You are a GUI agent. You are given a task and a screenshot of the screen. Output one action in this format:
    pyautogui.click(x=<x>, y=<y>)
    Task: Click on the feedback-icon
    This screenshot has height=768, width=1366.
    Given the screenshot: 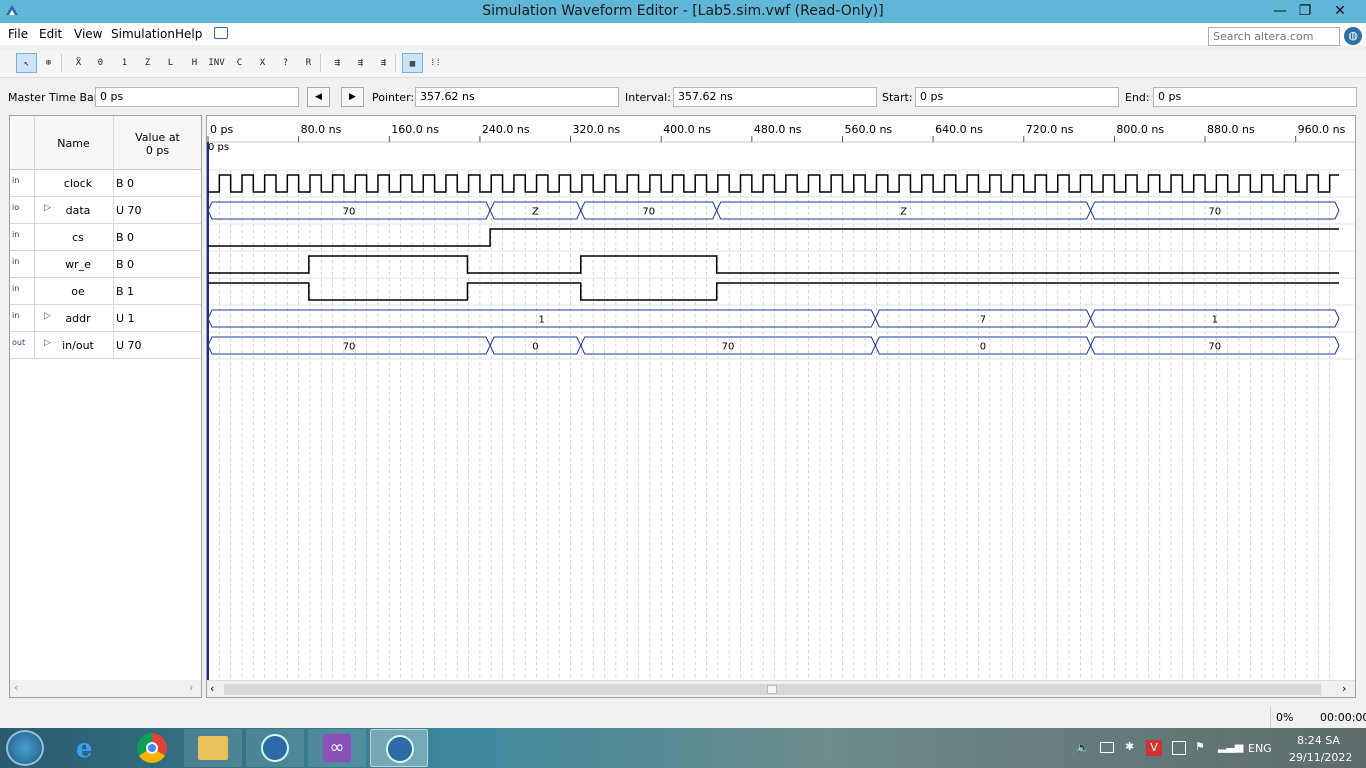 What is the action you would take?
    pyautogui.click(x=221, y=33)
    